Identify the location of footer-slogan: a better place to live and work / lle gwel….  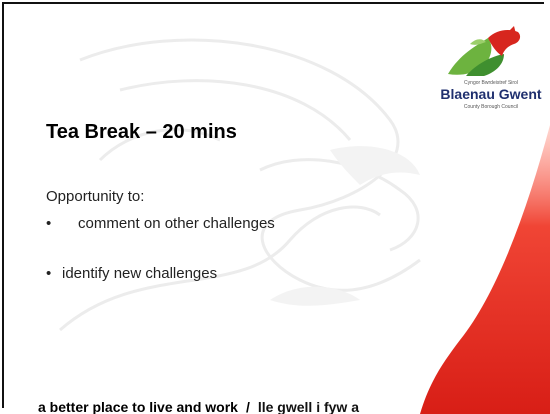
(198, 406).